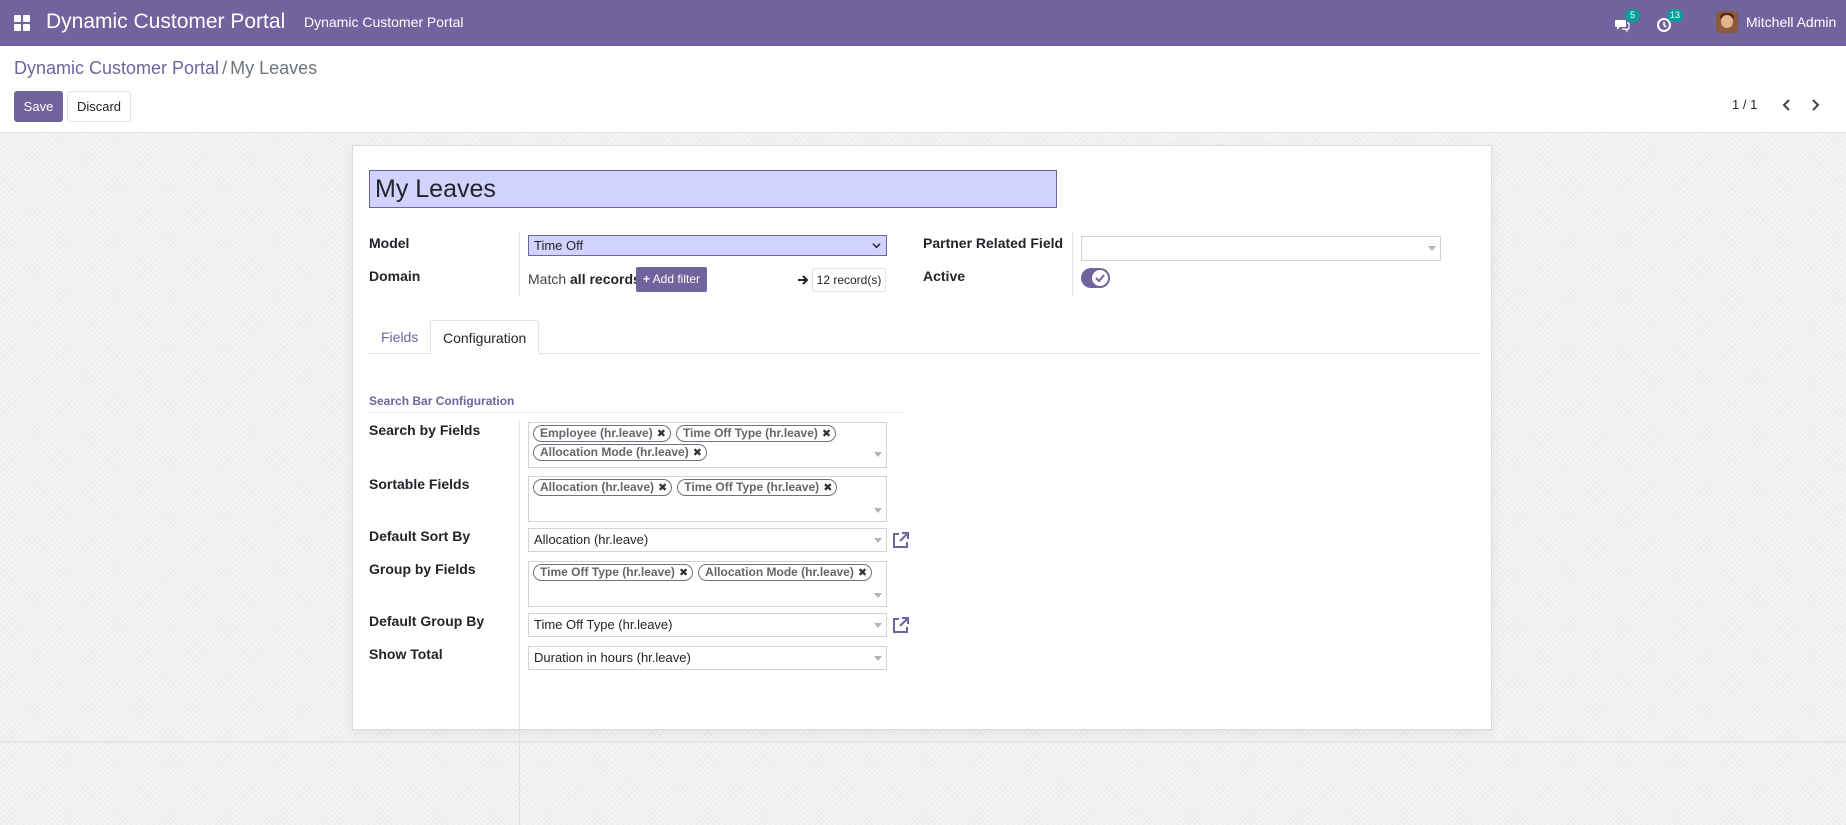 The image size is (1846, 825). What do you see at coordinates (1787, 105) in the screenshot?
I see `pager-previous-icon` at bounding box center [1787, 105].